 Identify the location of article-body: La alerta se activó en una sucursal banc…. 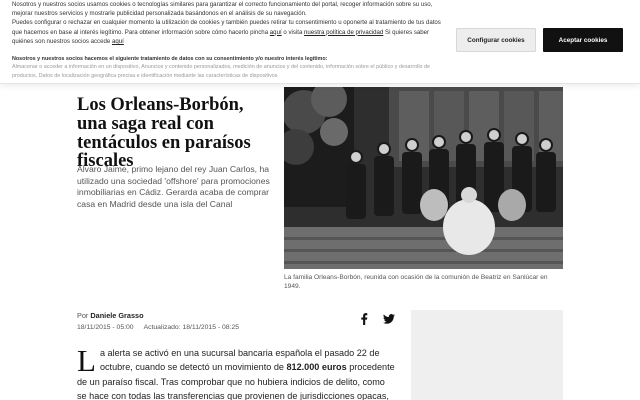
(236, 371).